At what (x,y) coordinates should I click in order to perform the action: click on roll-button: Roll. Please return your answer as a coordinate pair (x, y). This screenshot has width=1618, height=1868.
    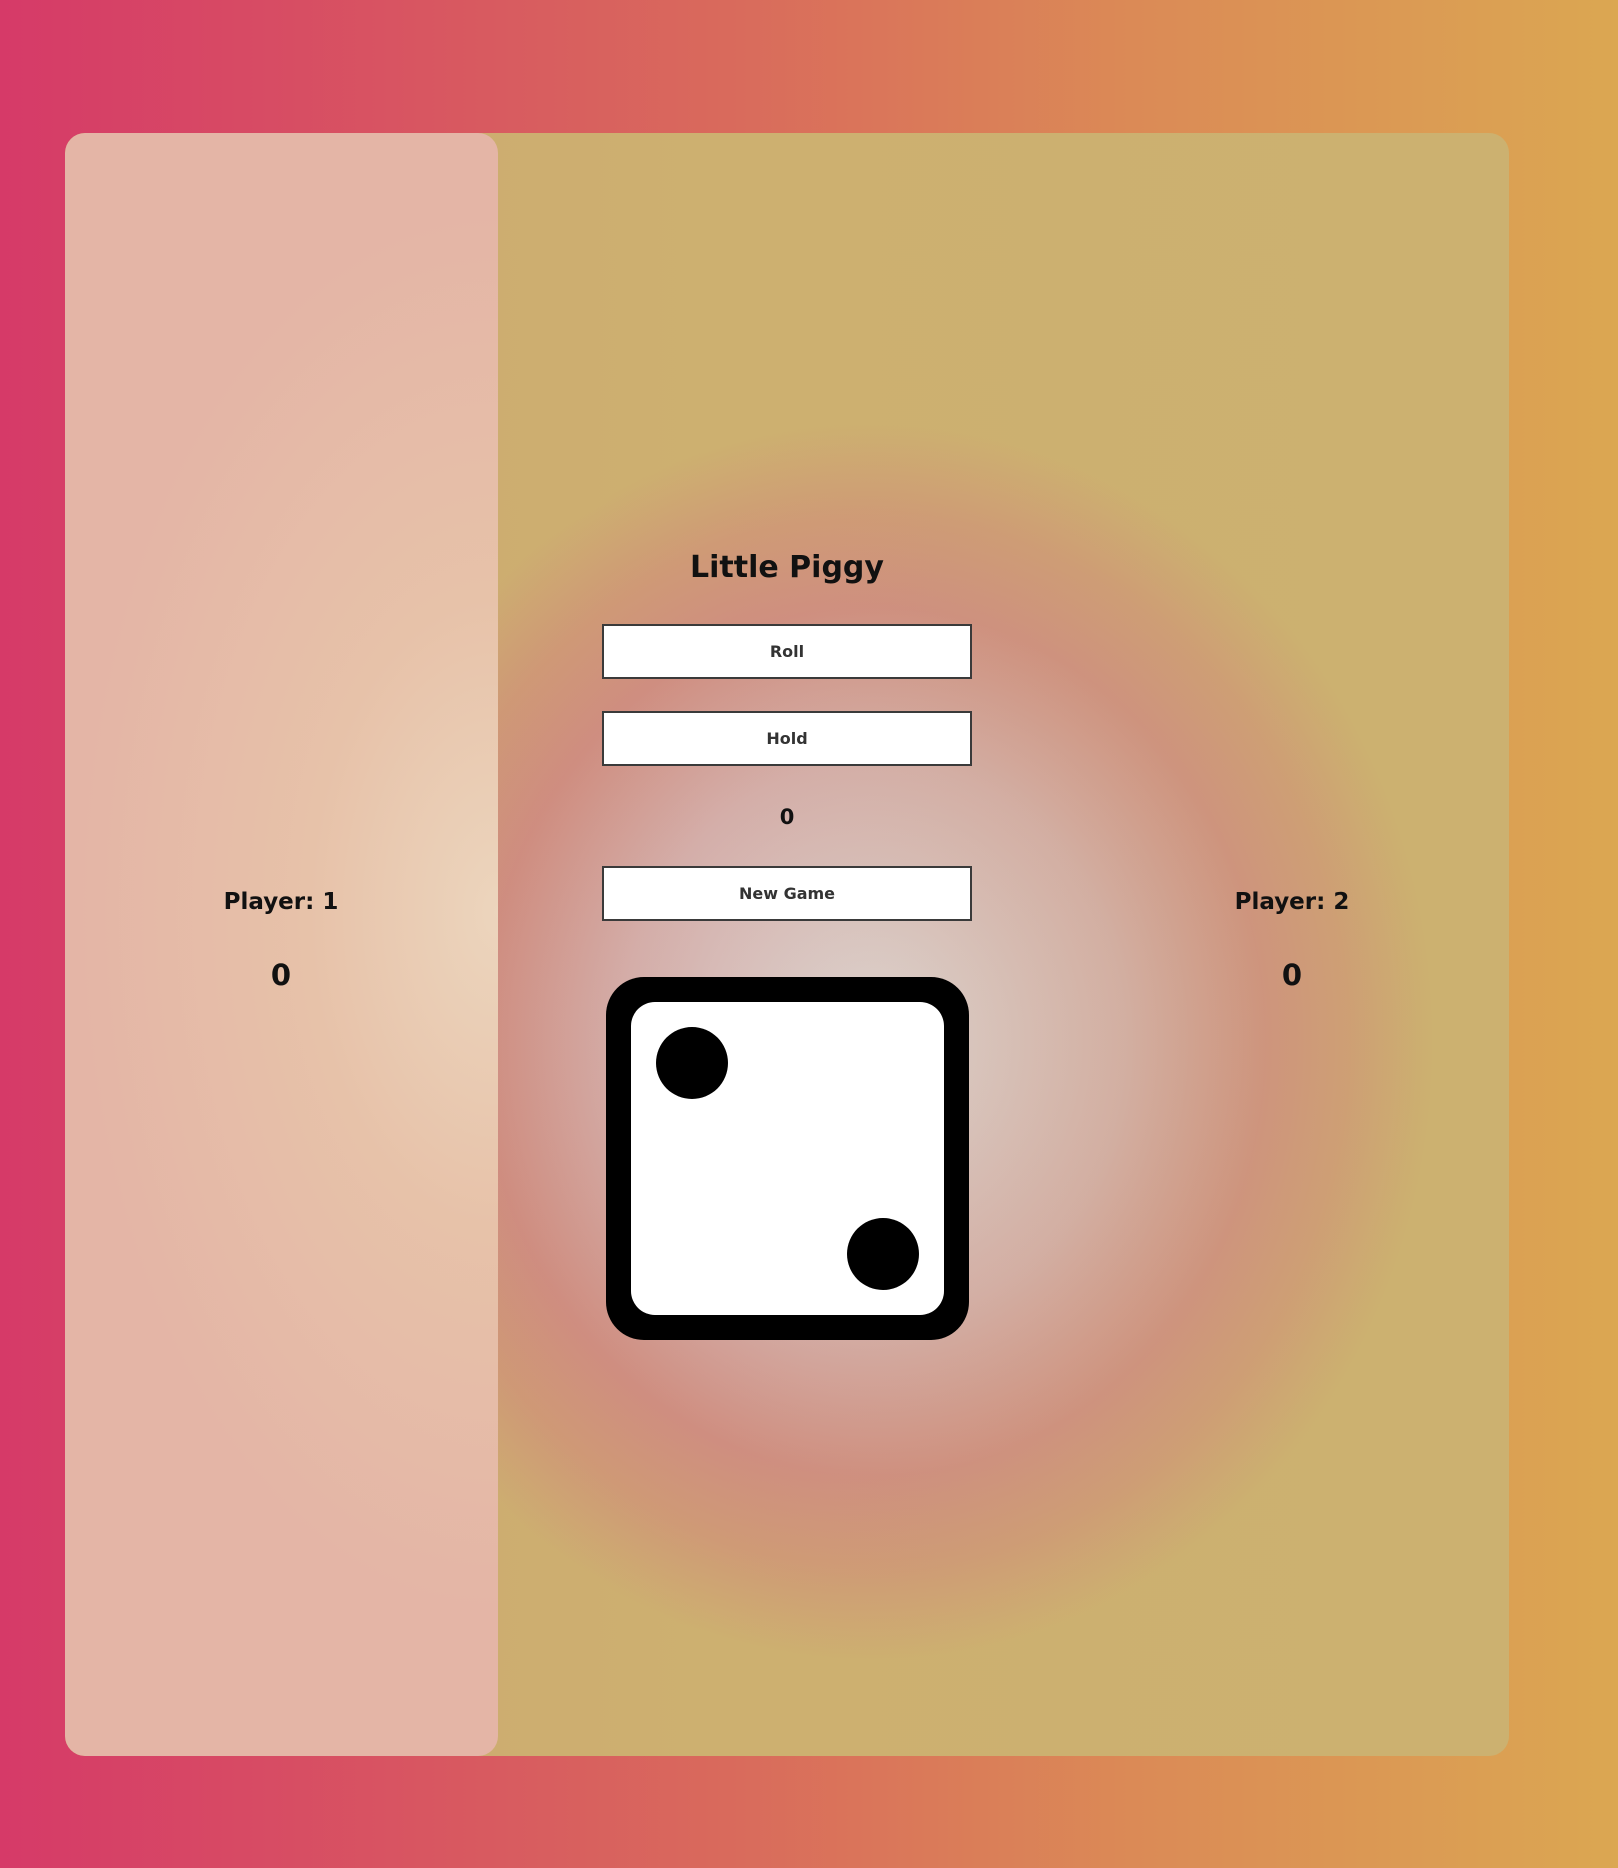
    Looking at the image, I should click on (787, 651).